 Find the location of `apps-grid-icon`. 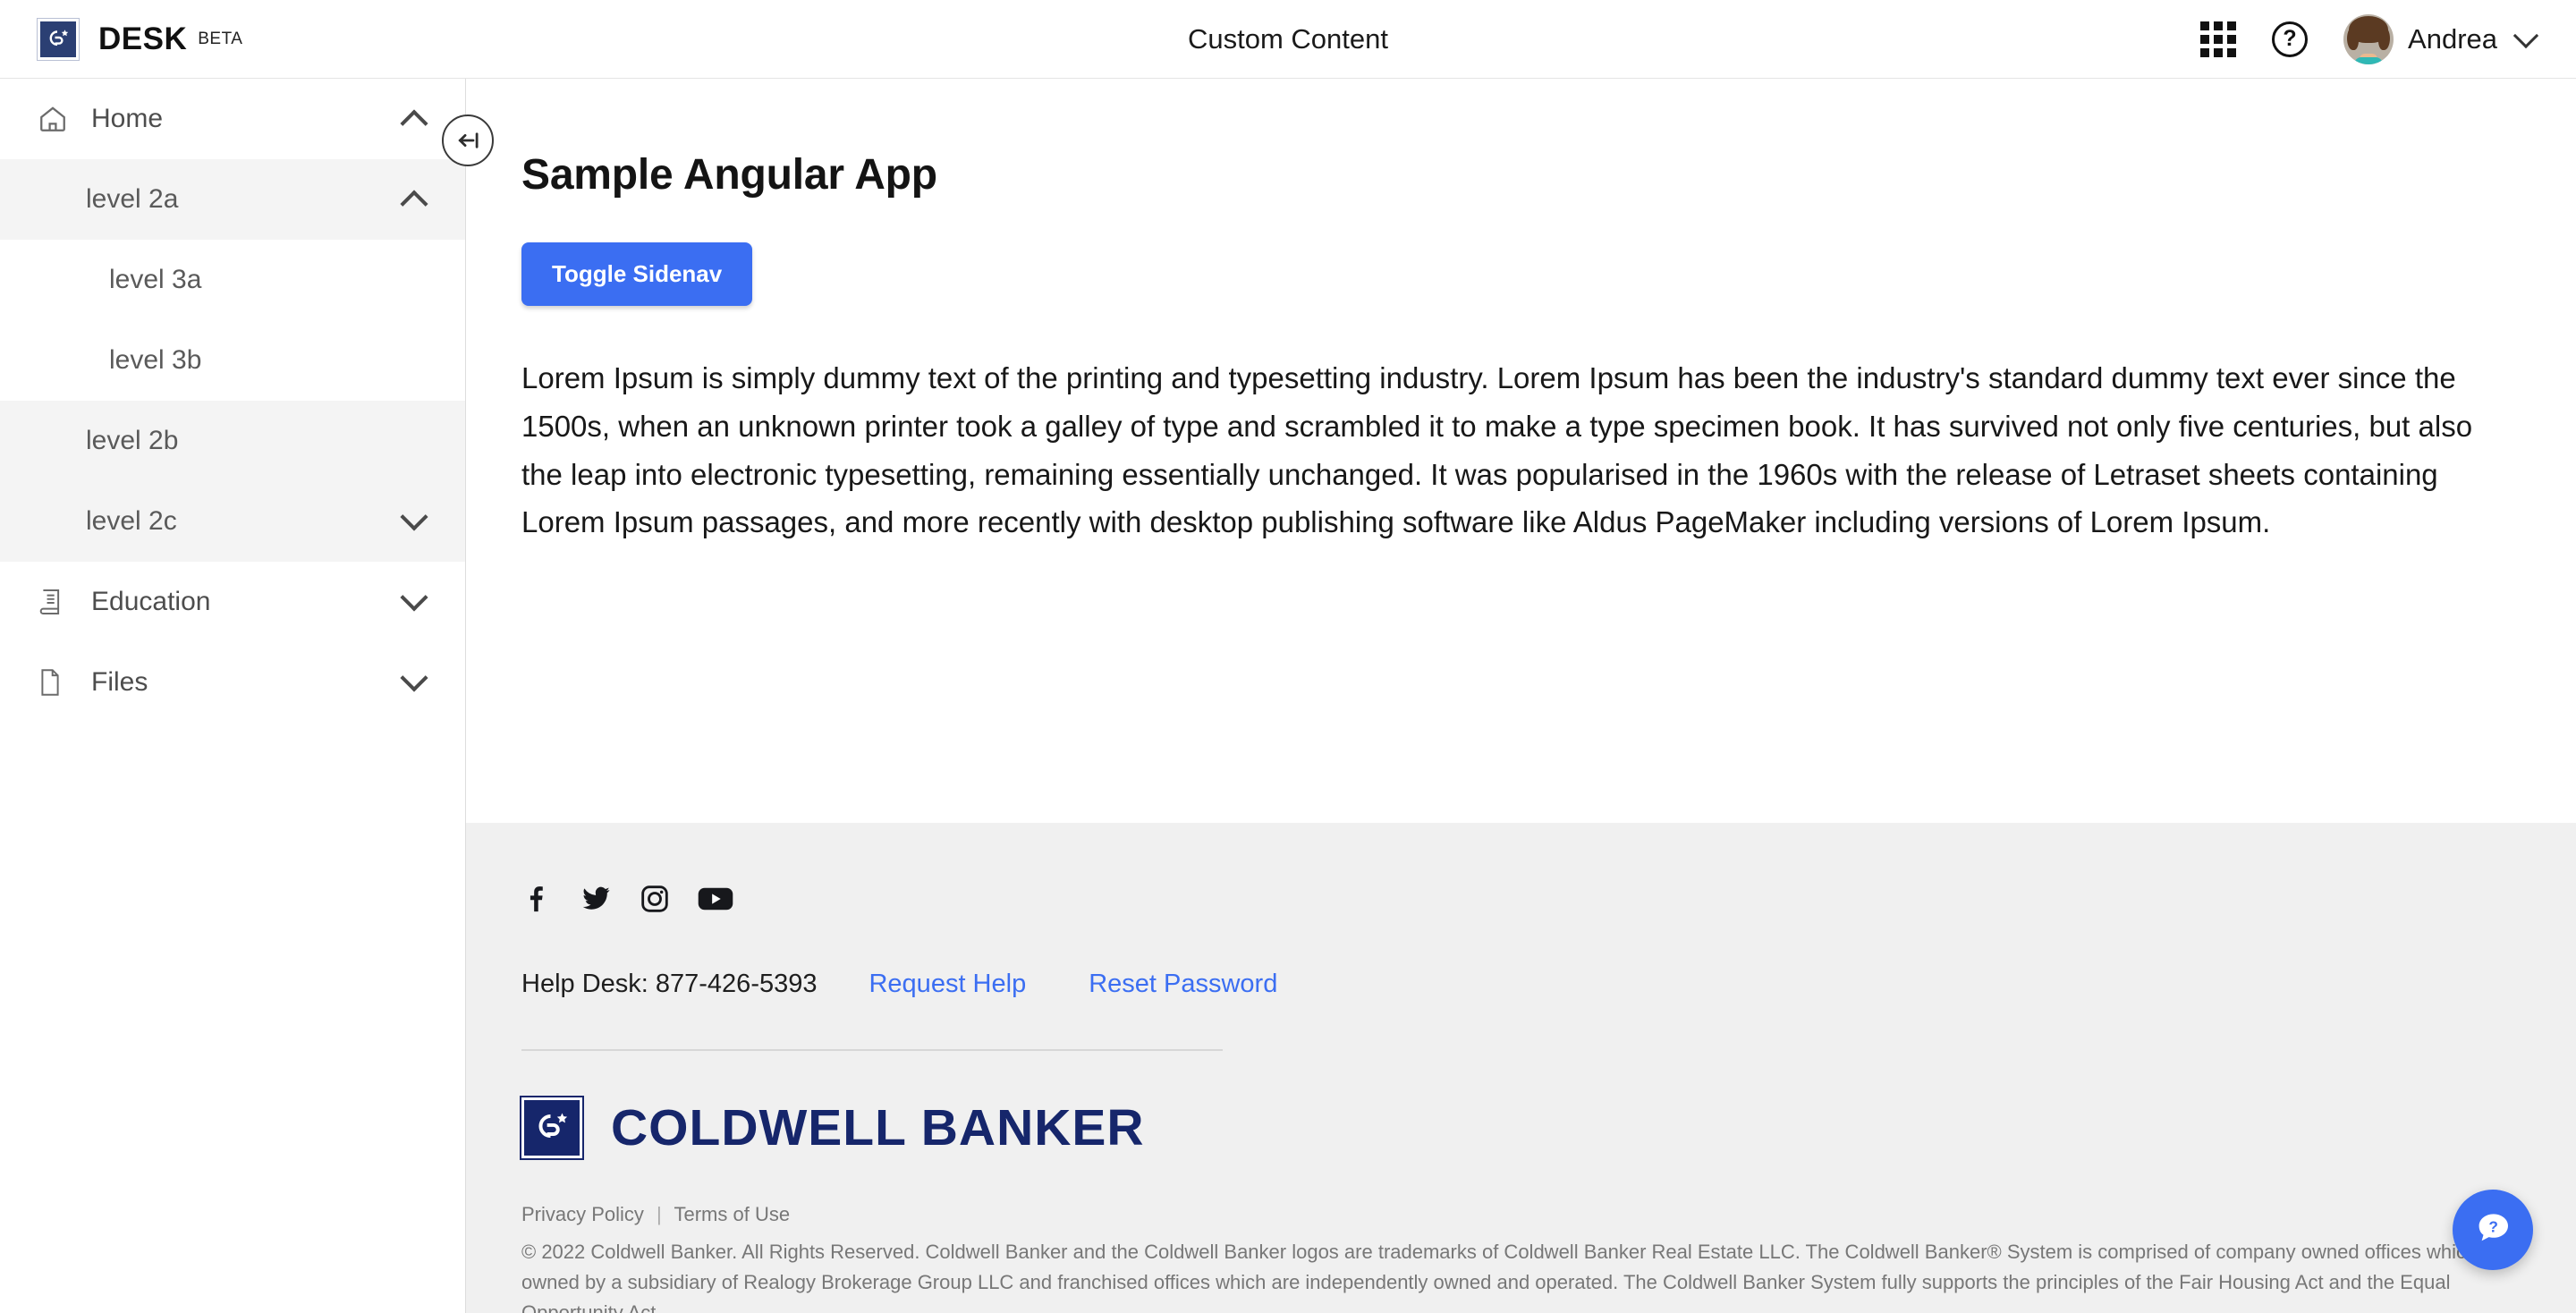

apps-grid-icon is located at coordinates (2218, 39).